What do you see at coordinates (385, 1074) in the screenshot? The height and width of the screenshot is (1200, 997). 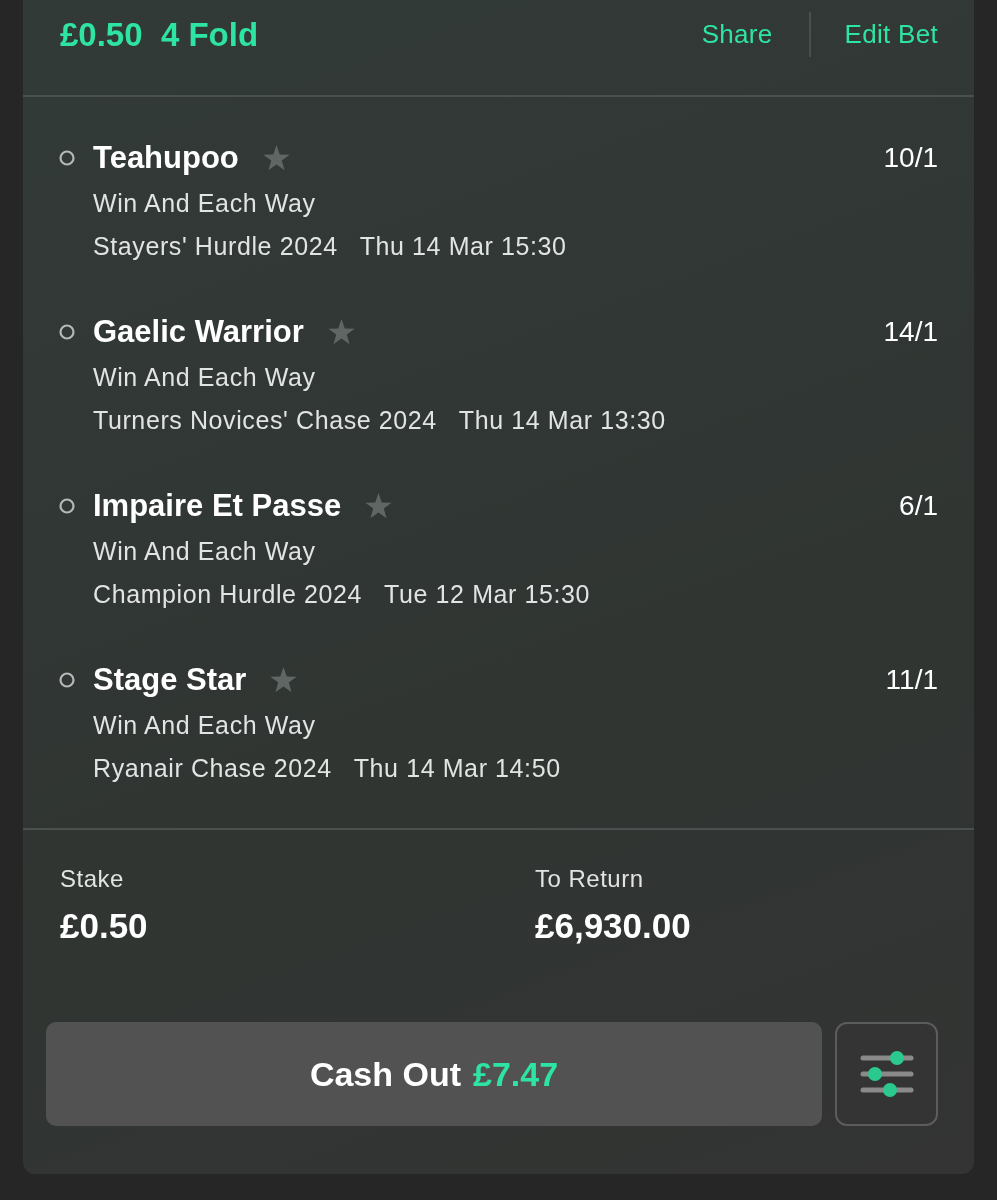 I see `cash-out-label: Cash Out` at bounding box center [385, 1074].